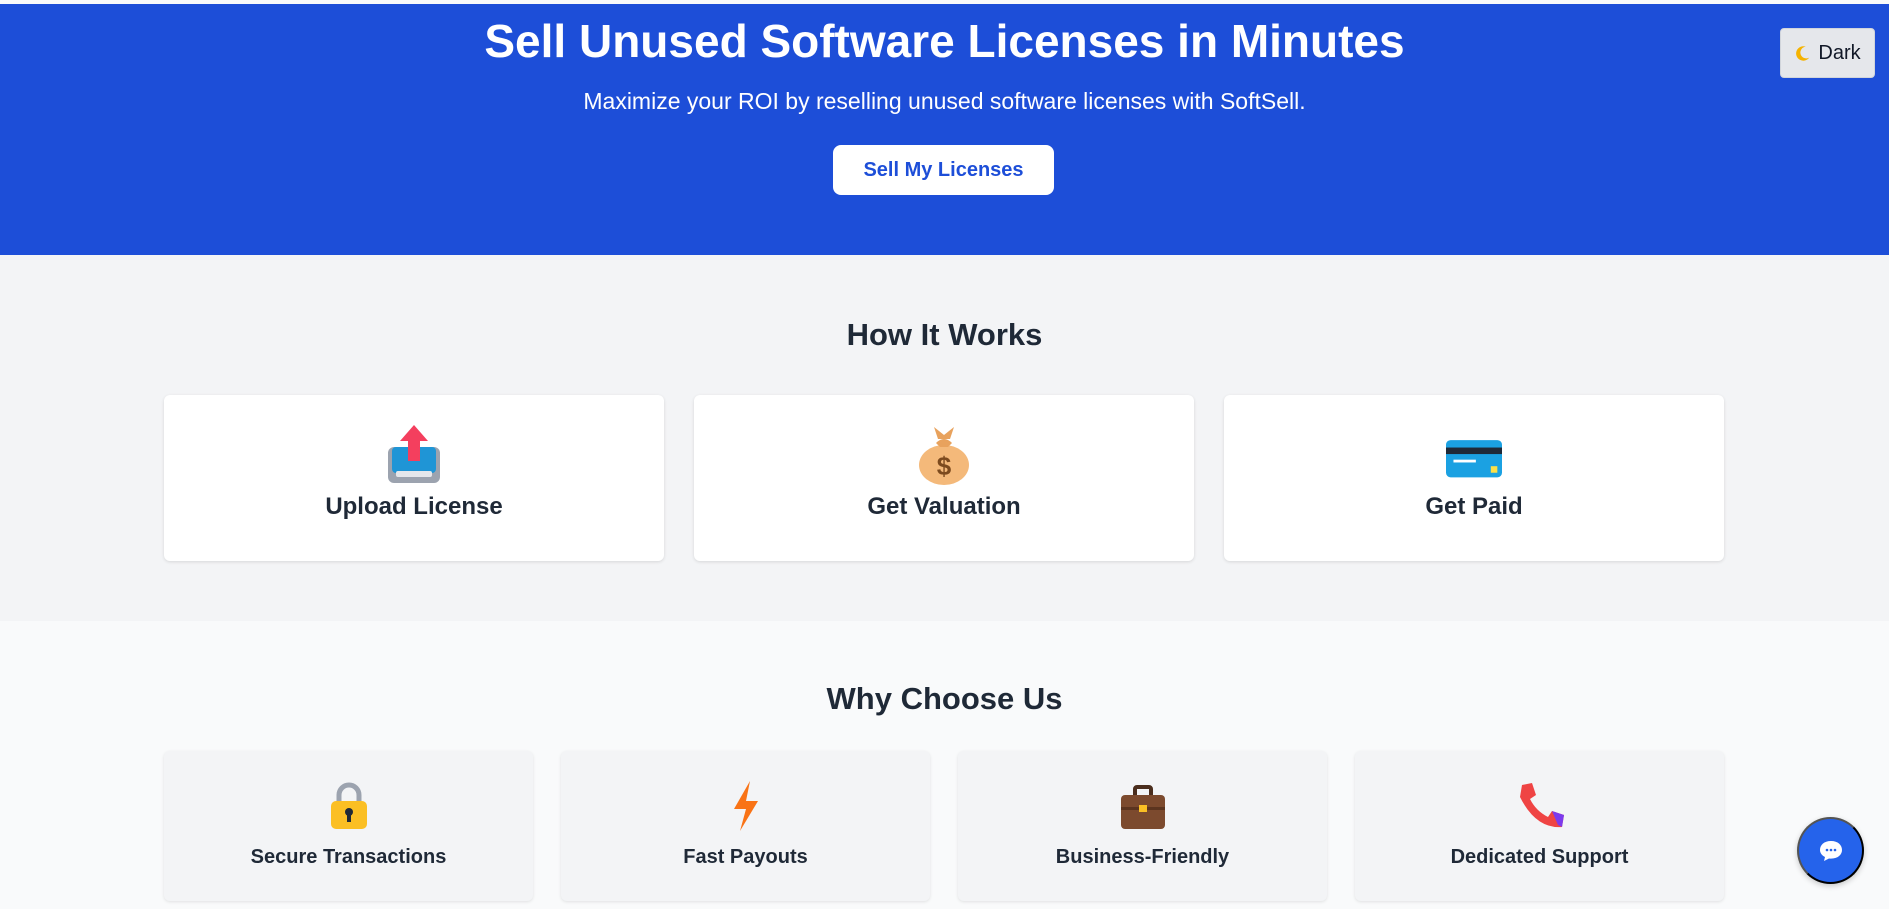 The width and height of the screenshot is (1889, 909). I want to click on why-choose-us-title: Why Choose Us, so click(944, 698).